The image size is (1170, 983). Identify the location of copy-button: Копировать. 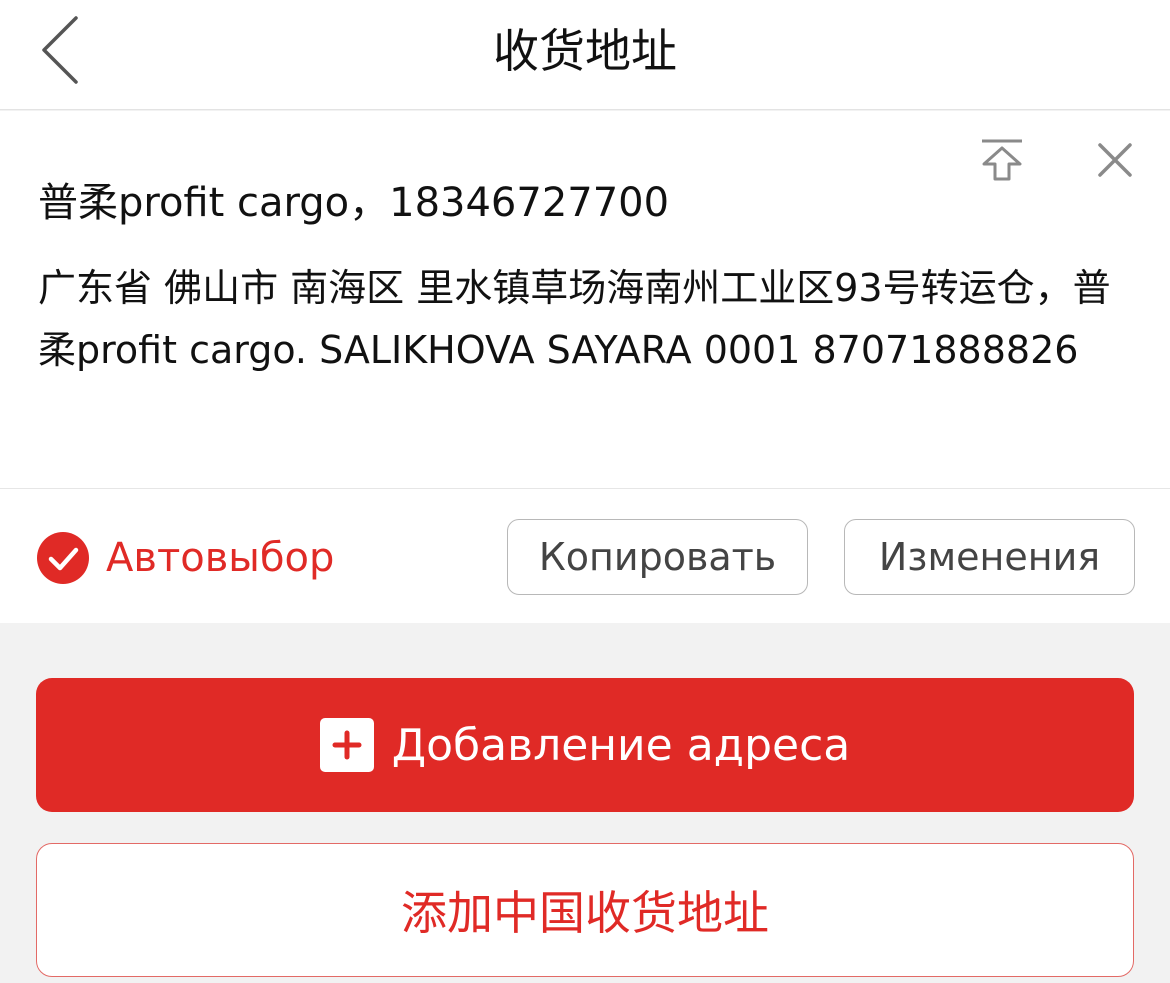
(657, 557).